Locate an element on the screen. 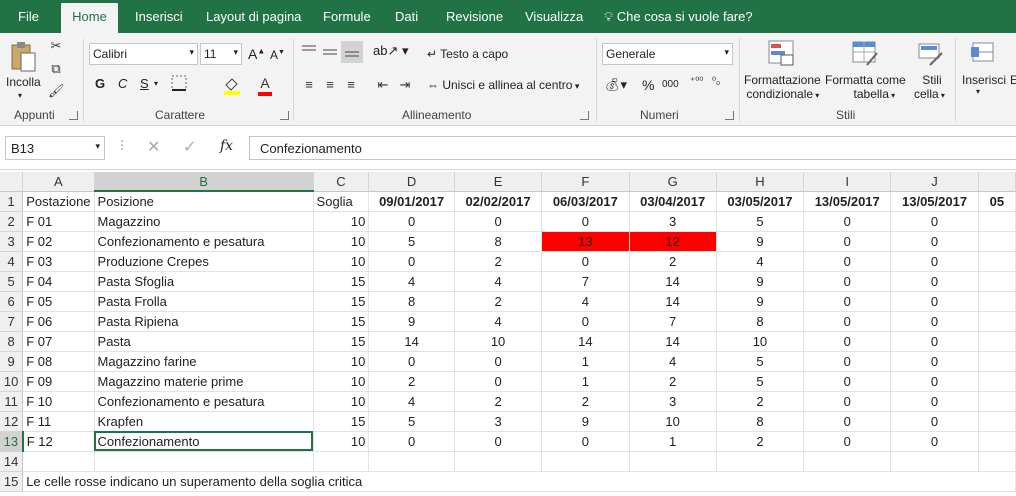  insert-function-button: fx is located at coordinates (226, 146).